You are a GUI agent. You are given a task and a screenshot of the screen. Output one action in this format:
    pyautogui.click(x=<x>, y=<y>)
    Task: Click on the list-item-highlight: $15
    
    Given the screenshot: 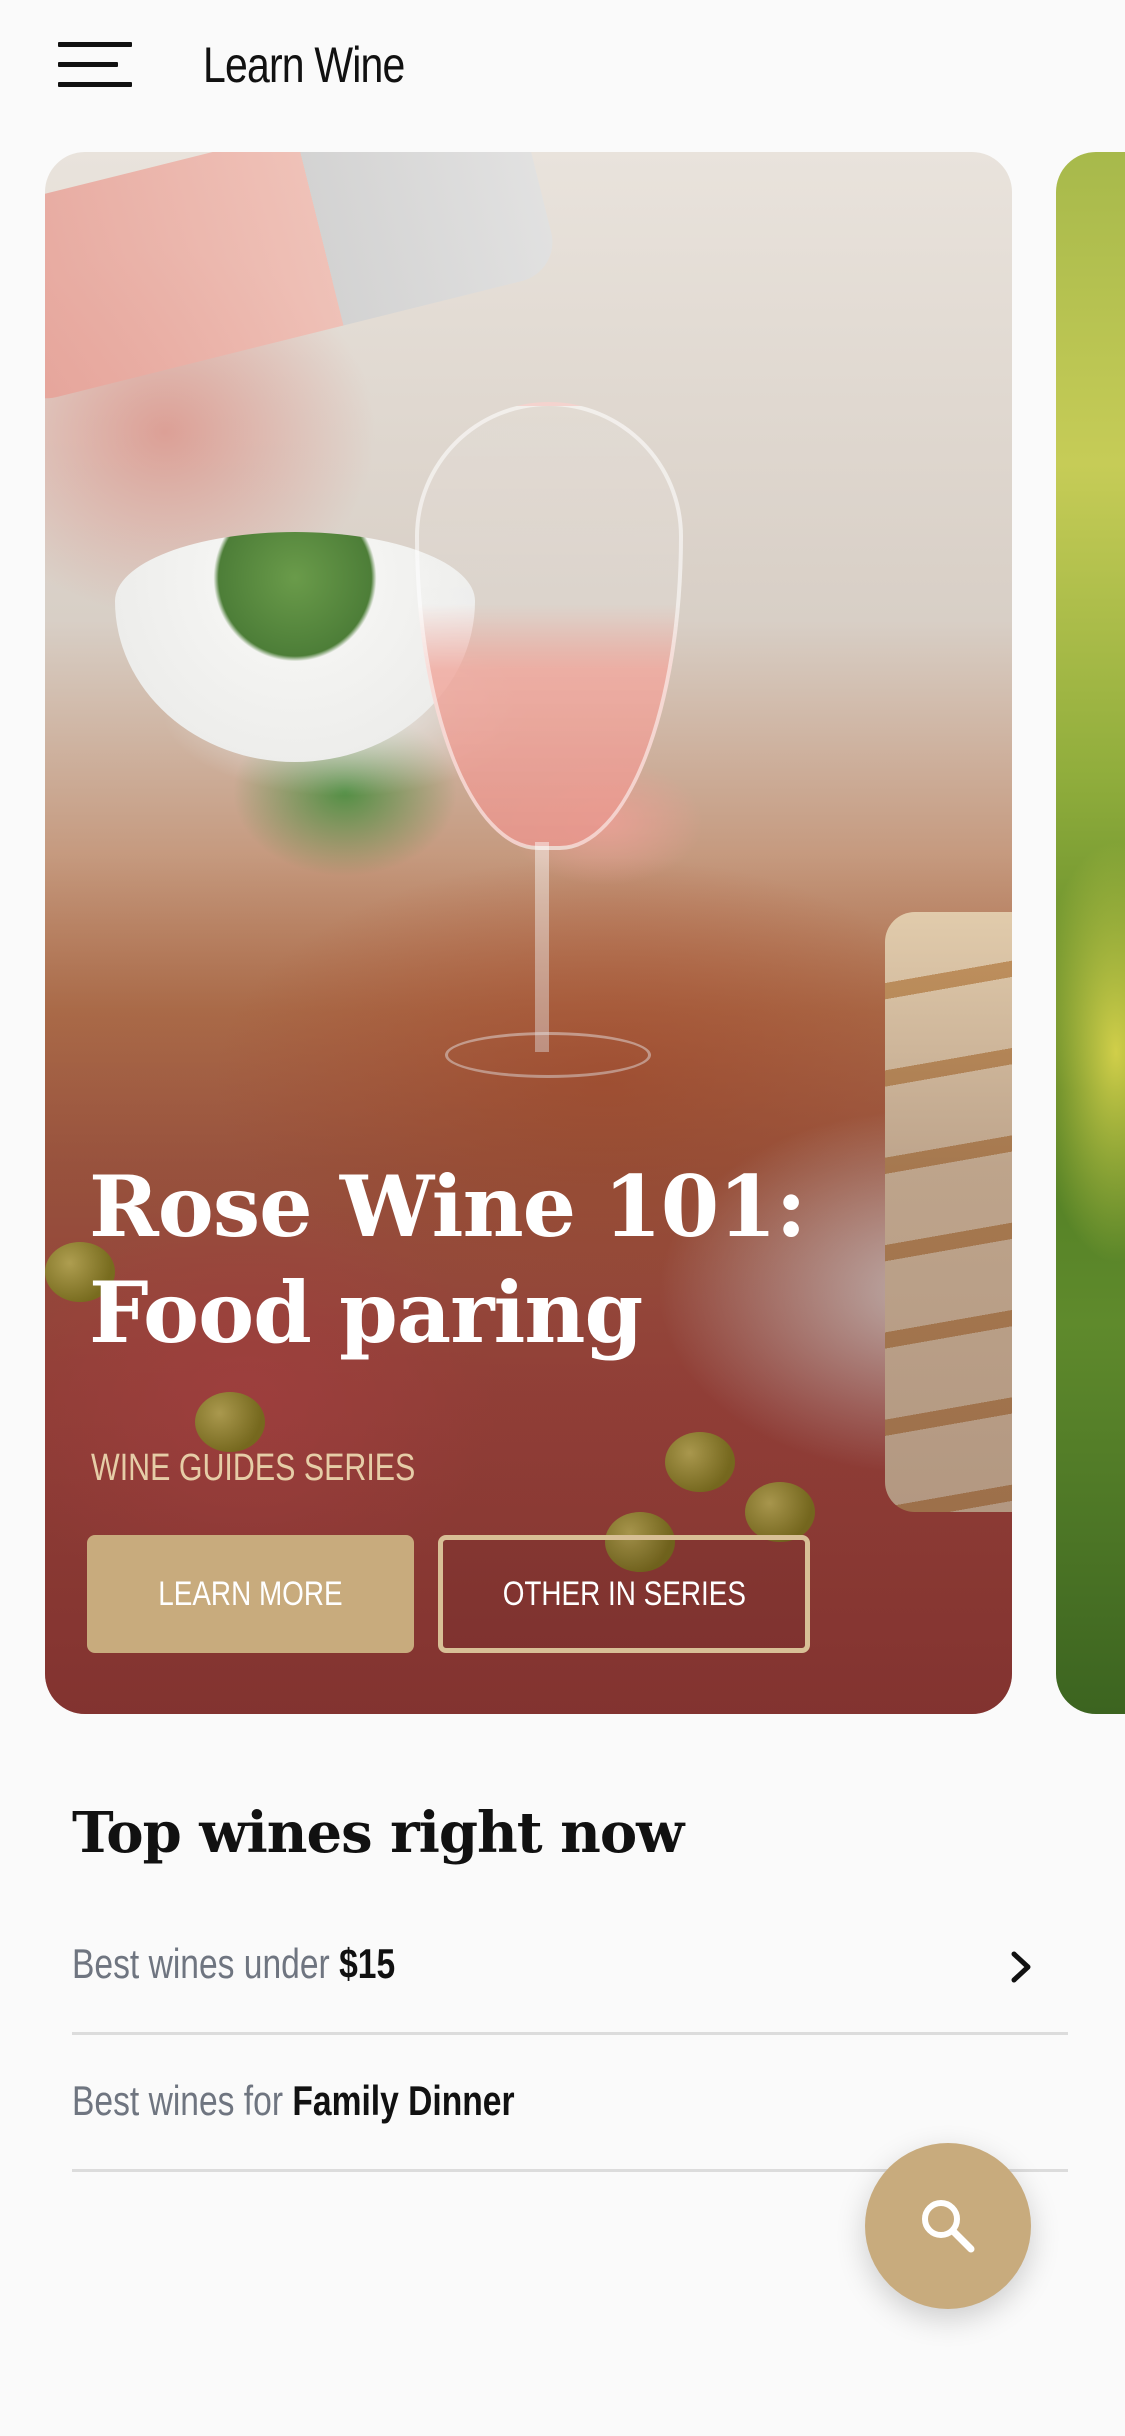 What is the action you would take?
    pyautogui.click(x=367, y=1963)
    